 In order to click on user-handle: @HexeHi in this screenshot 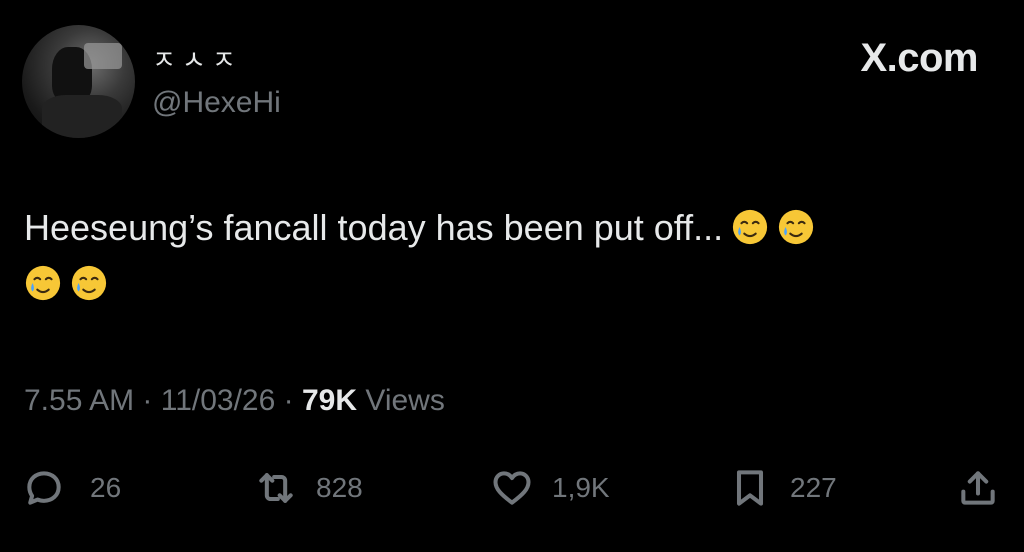, I will do `click(216, 103)`.